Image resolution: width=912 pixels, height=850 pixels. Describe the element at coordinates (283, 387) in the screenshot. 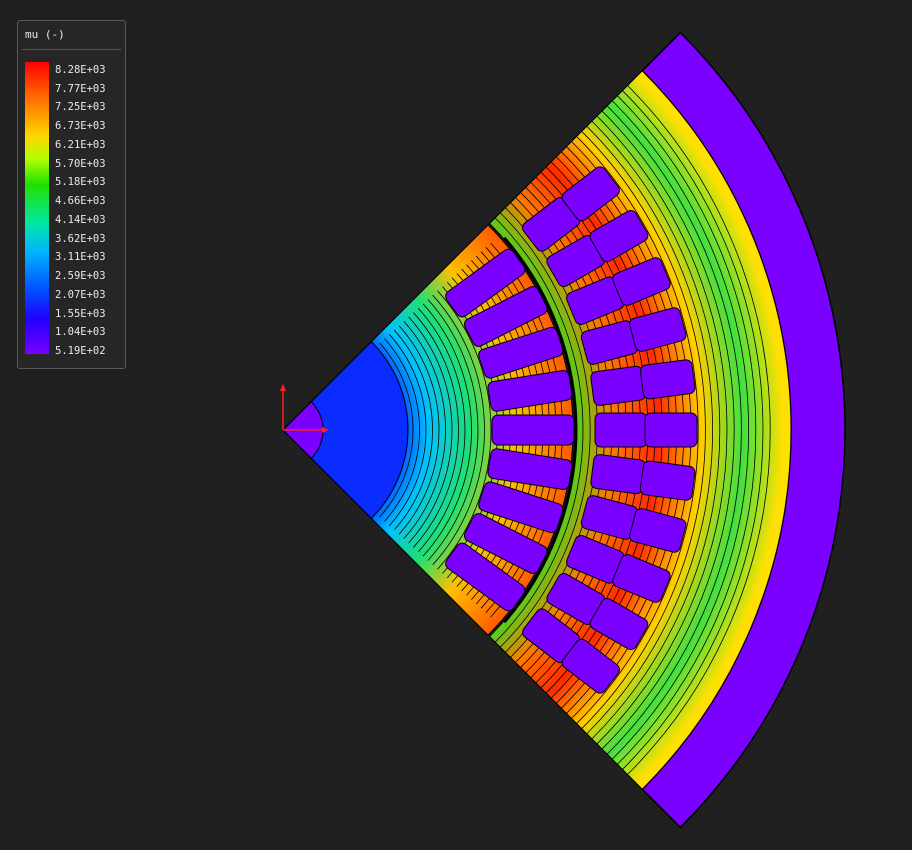

I see `axis-arrow` at that location.